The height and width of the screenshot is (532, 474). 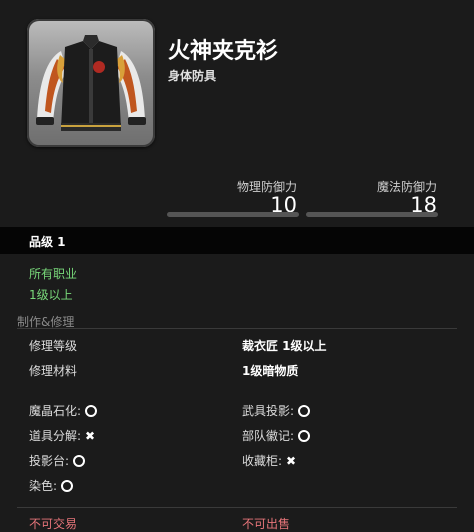 What do you see at coordinates (237, 240) in the screenshot?
I see `grade-band` at bounding box center [237, 240].